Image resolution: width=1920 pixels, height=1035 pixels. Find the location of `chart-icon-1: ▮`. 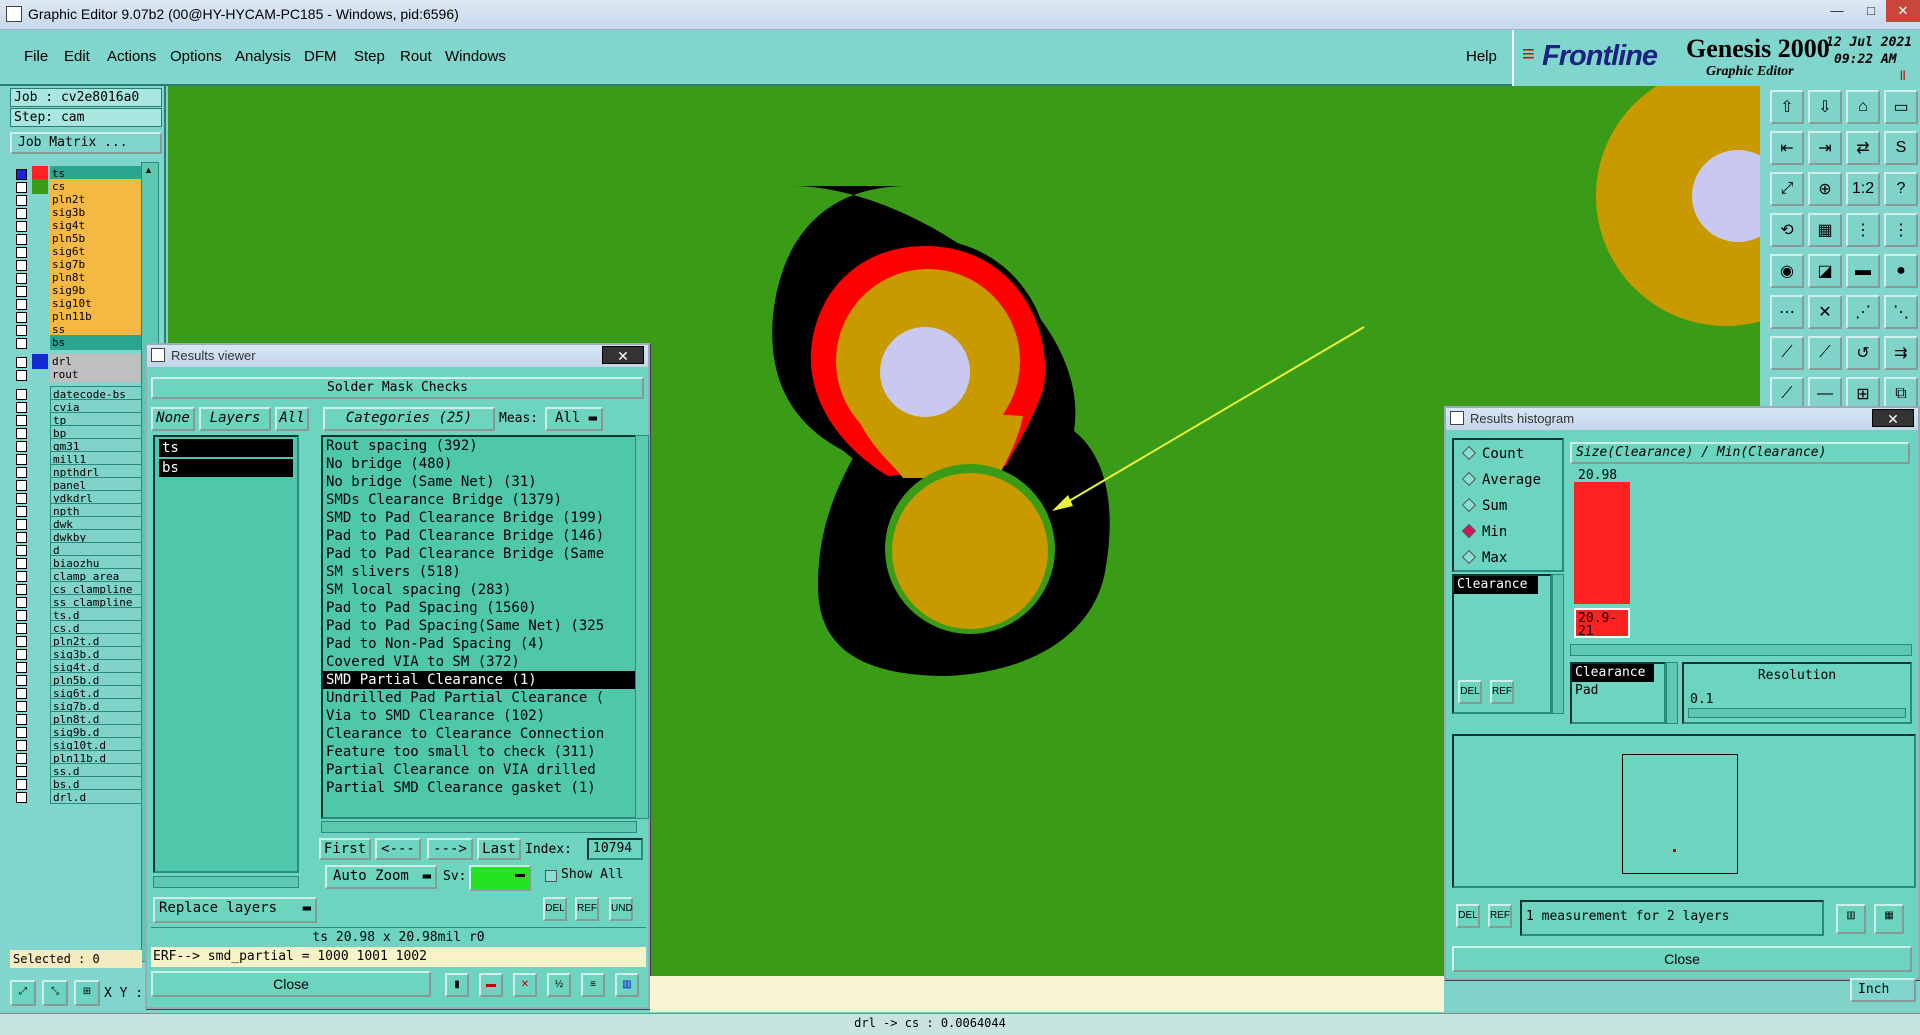

chart-icon-1: ▮ is located at coordinates (457, 985).